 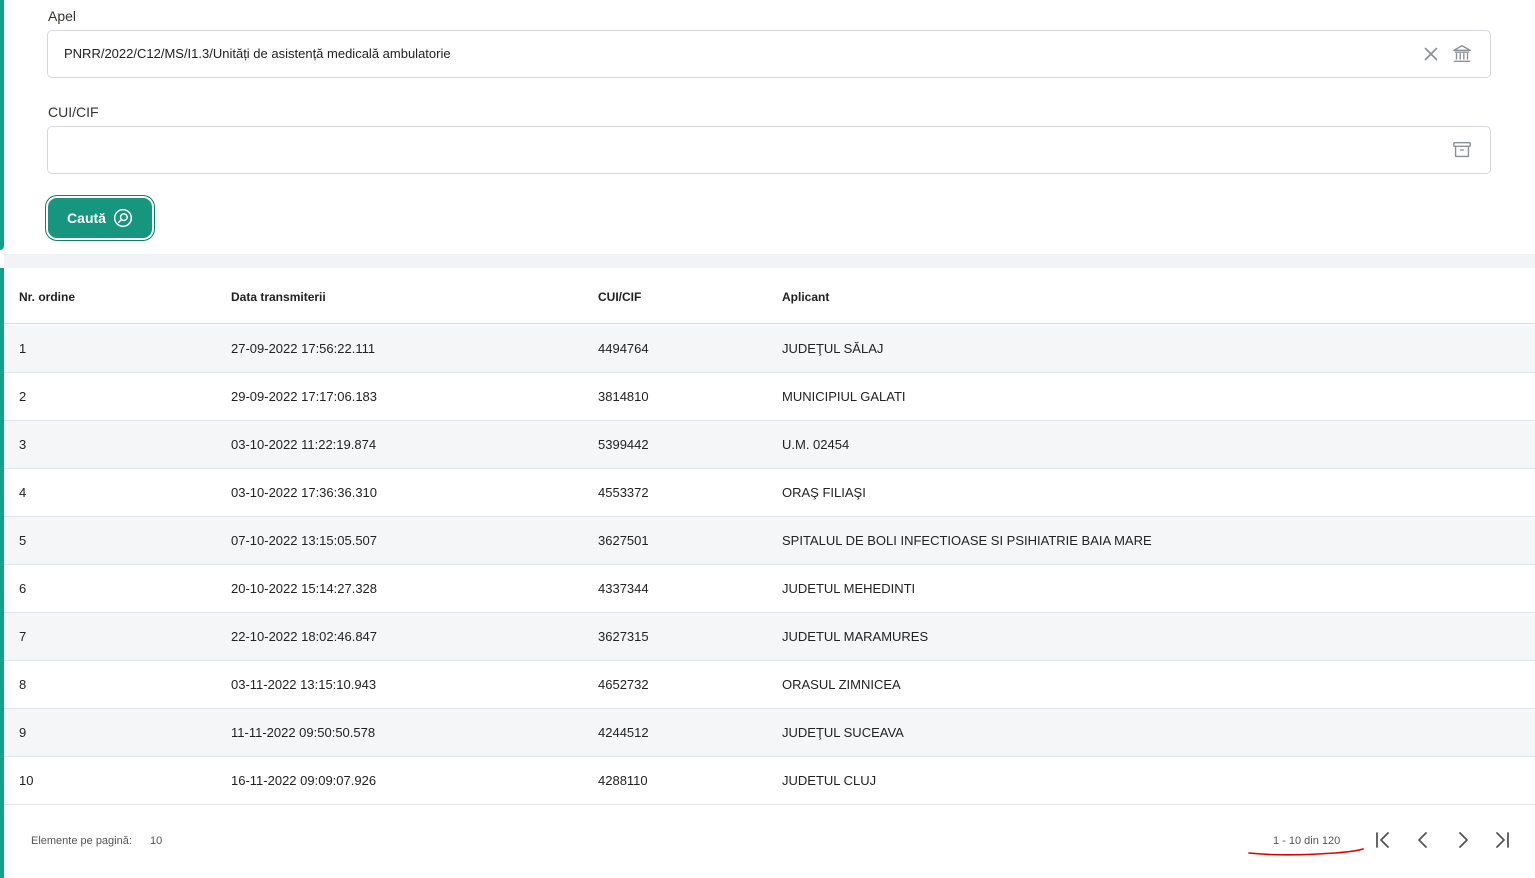 I want to click on items-per-page-label: Elemente pe pagină:, so click(x=81, y=841).